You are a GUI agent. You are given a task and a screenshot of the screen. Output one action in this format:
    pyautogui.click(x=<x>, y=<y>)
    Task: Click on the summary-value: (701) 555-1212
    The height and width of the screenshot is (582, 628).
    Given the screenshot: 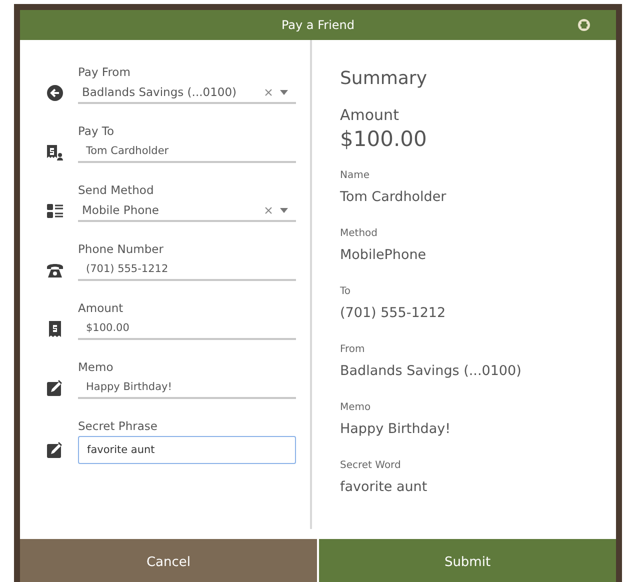 What is the action you would take?
    pyautogui.click(x=393, y=313)
    